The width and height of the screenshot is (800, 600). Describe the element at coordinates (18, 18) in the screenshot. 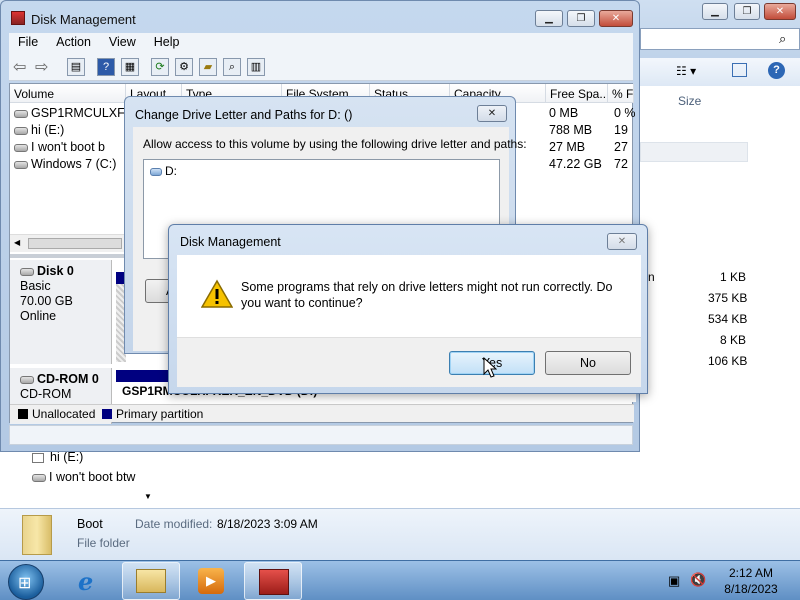

I see `disk-management-app-icon` at that location.